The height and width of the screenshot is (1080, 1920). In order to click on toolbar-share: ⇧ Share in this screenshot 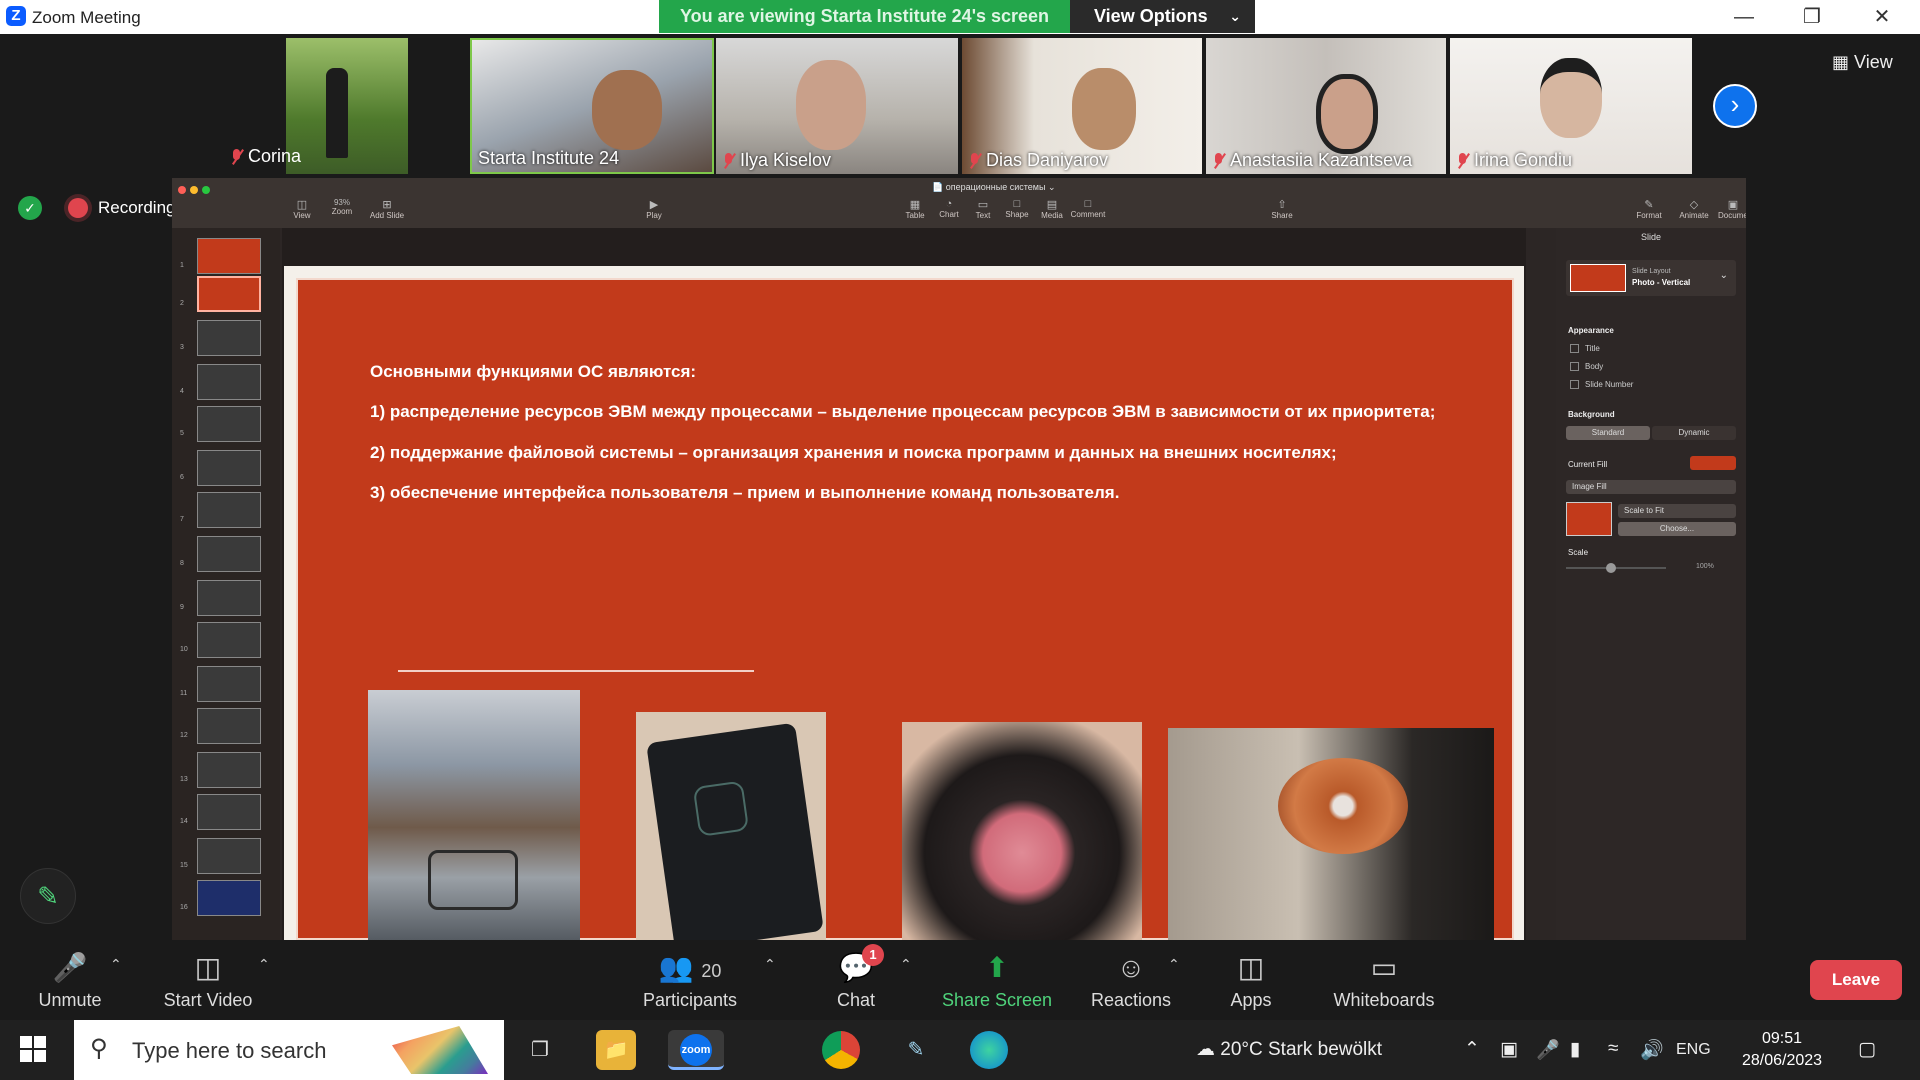, I will do `click(1282, 209)`.